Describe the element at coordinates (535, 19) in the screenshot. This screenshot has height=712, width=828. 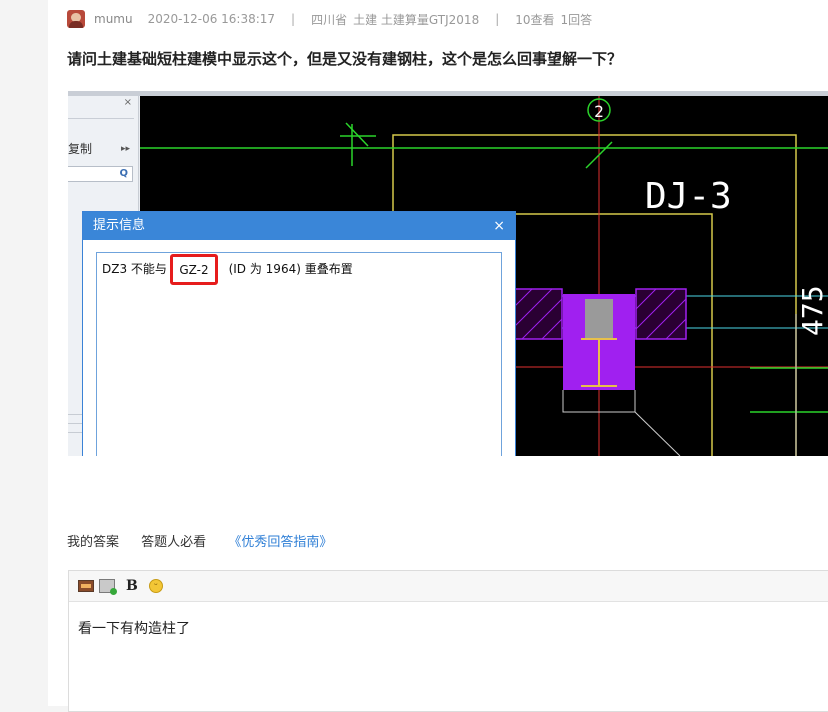
I see `view-count: 10查看` at that location.